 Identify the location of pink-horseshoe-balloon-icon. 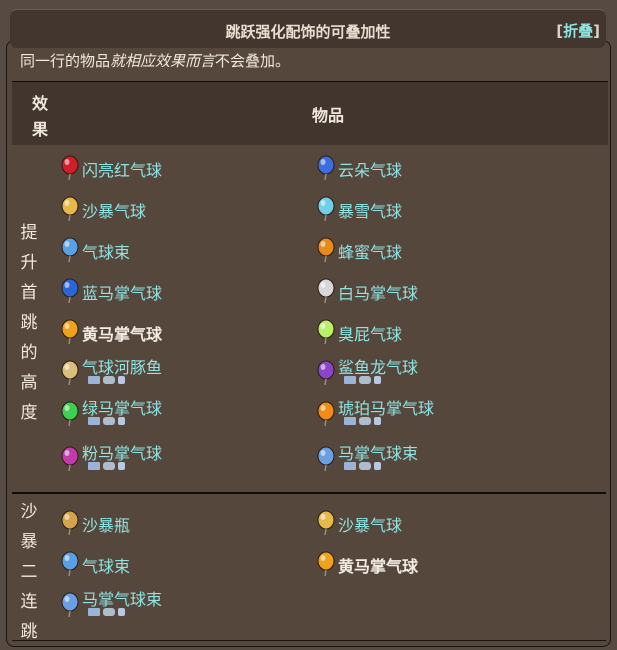
(70, 459).